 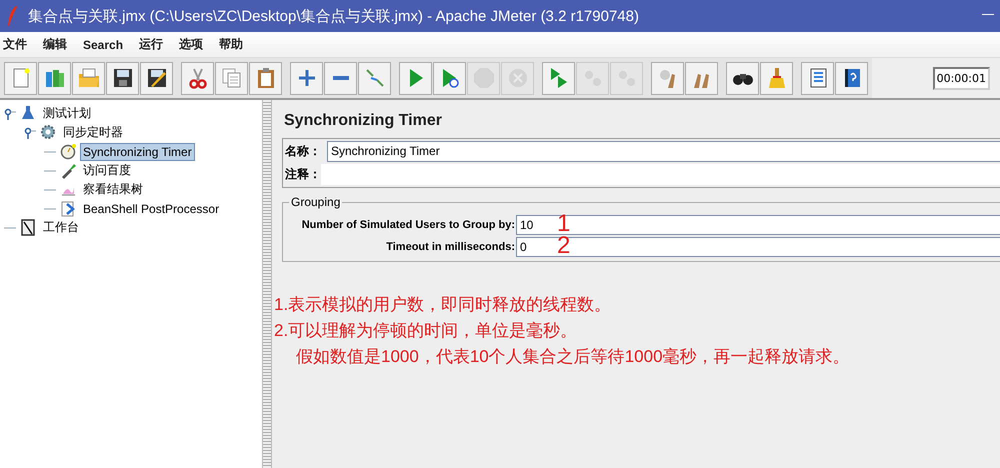 I want to click on field-label: 注释：, so click(x=303, y=174).